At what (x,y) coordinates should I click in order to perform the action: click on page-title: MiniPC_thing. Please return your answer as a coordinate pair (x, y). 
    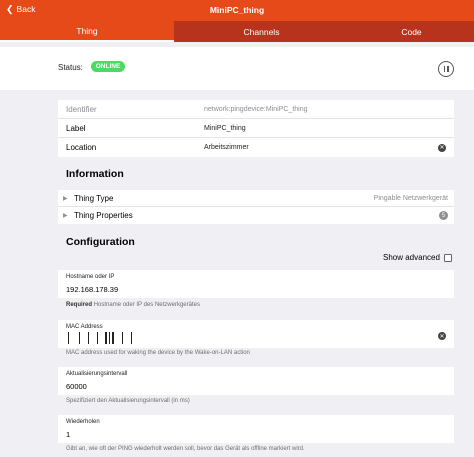
    Looking at the image, I should click on (237, 10).